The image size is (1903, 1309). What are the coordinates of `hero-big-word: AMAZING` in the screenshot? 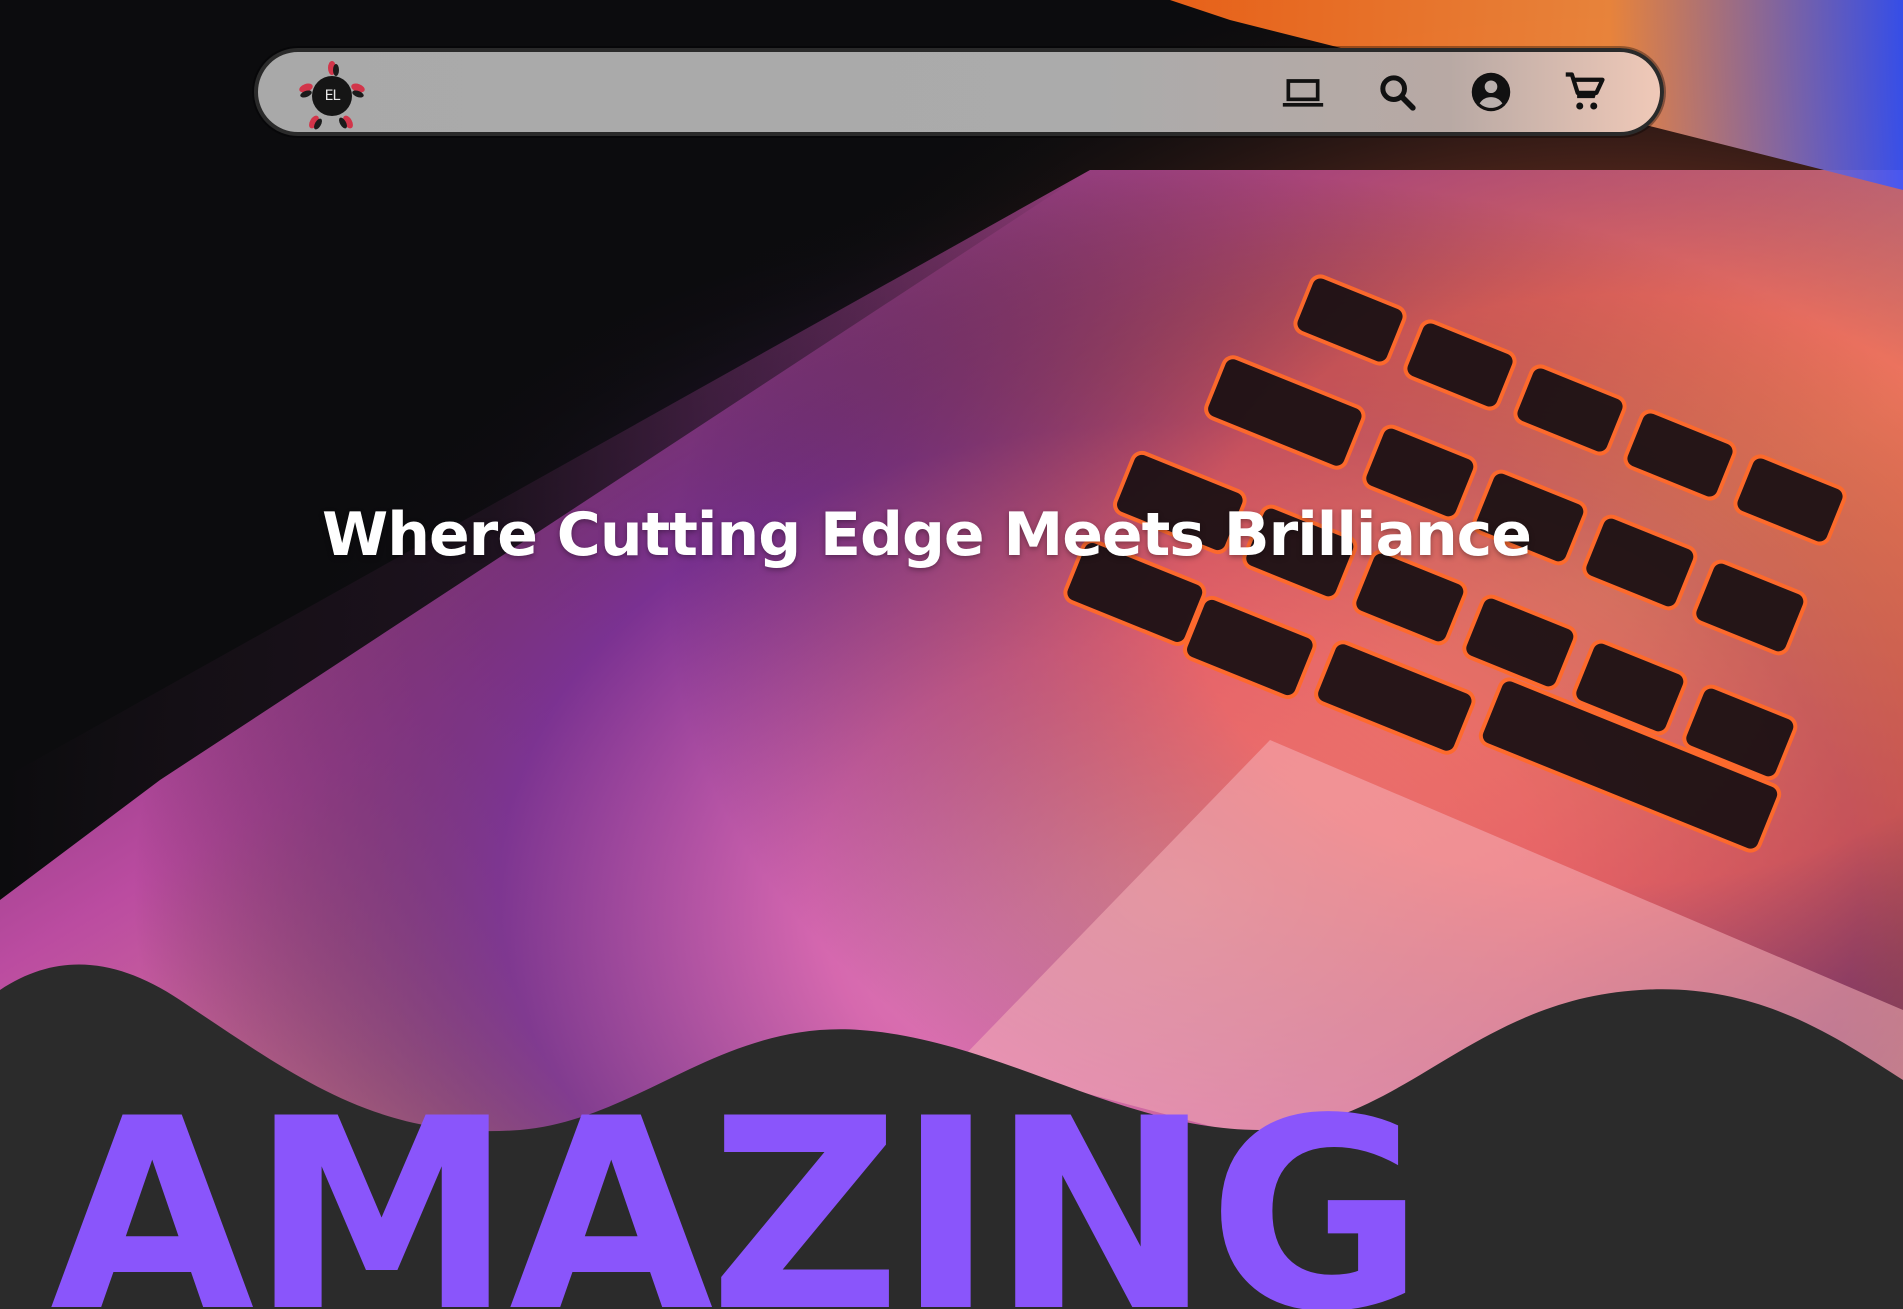 It's located at (737, 1186).